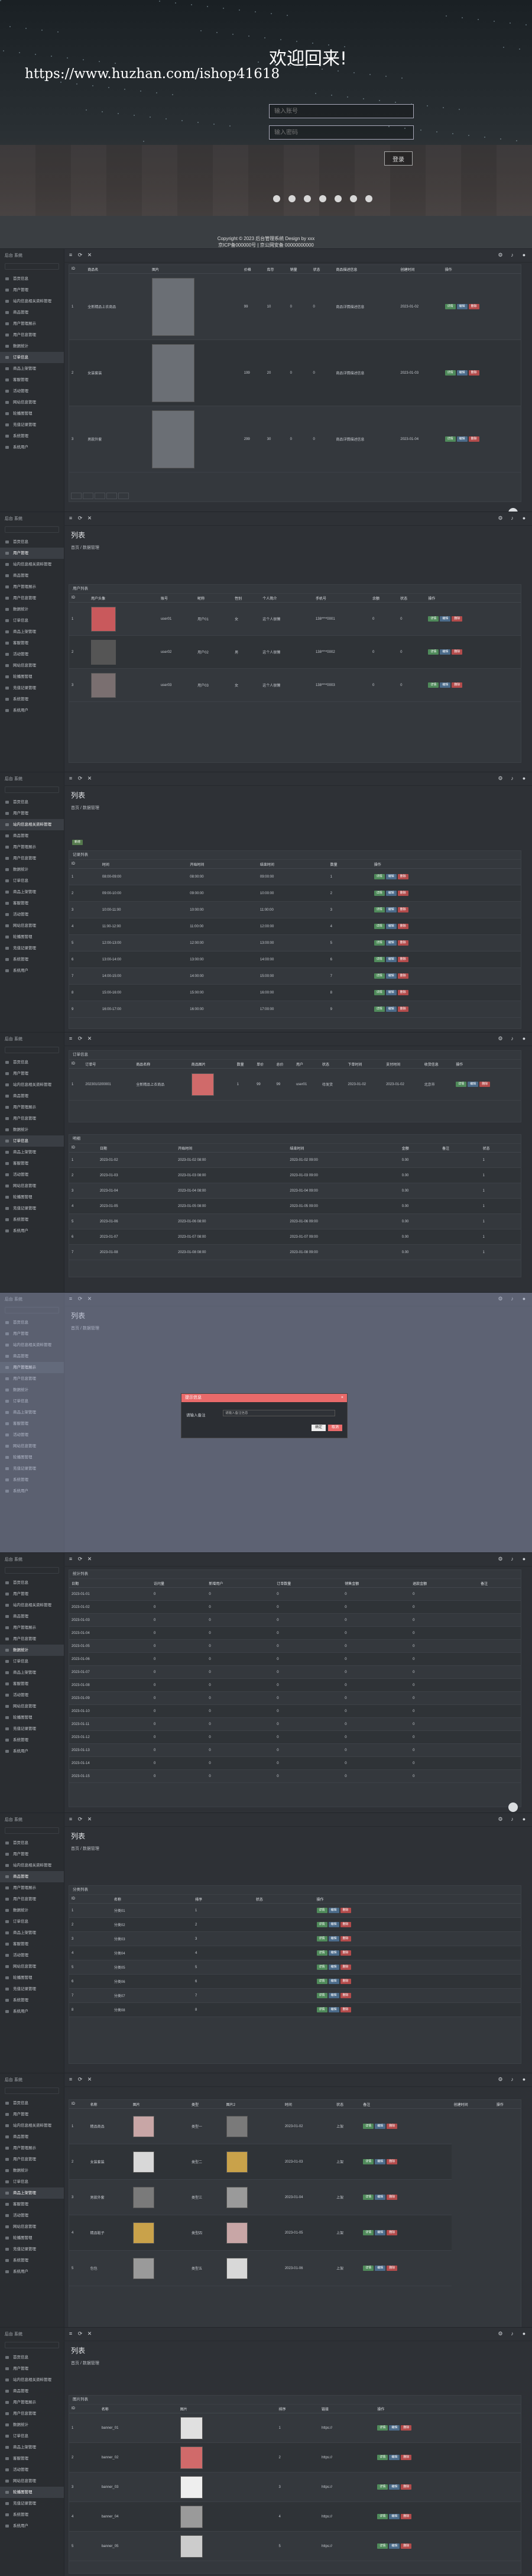  I want to click on sidebar-item: 商品管理, so click(32, 1096).